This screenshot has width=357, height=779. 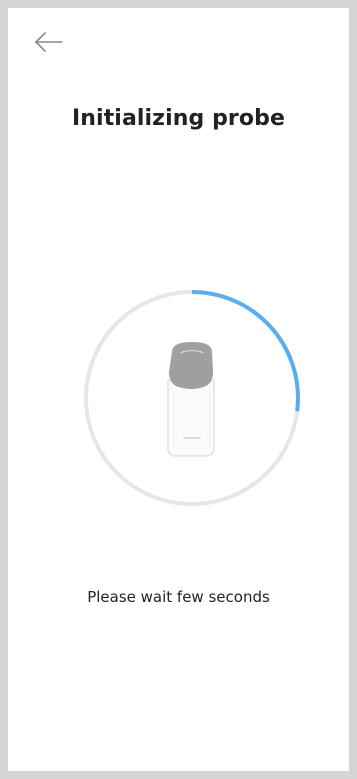 What do you see at coordinates (178, 118) in the screenshot?
I see `page-title: Initializing probe` at bounding box center [178, 118].